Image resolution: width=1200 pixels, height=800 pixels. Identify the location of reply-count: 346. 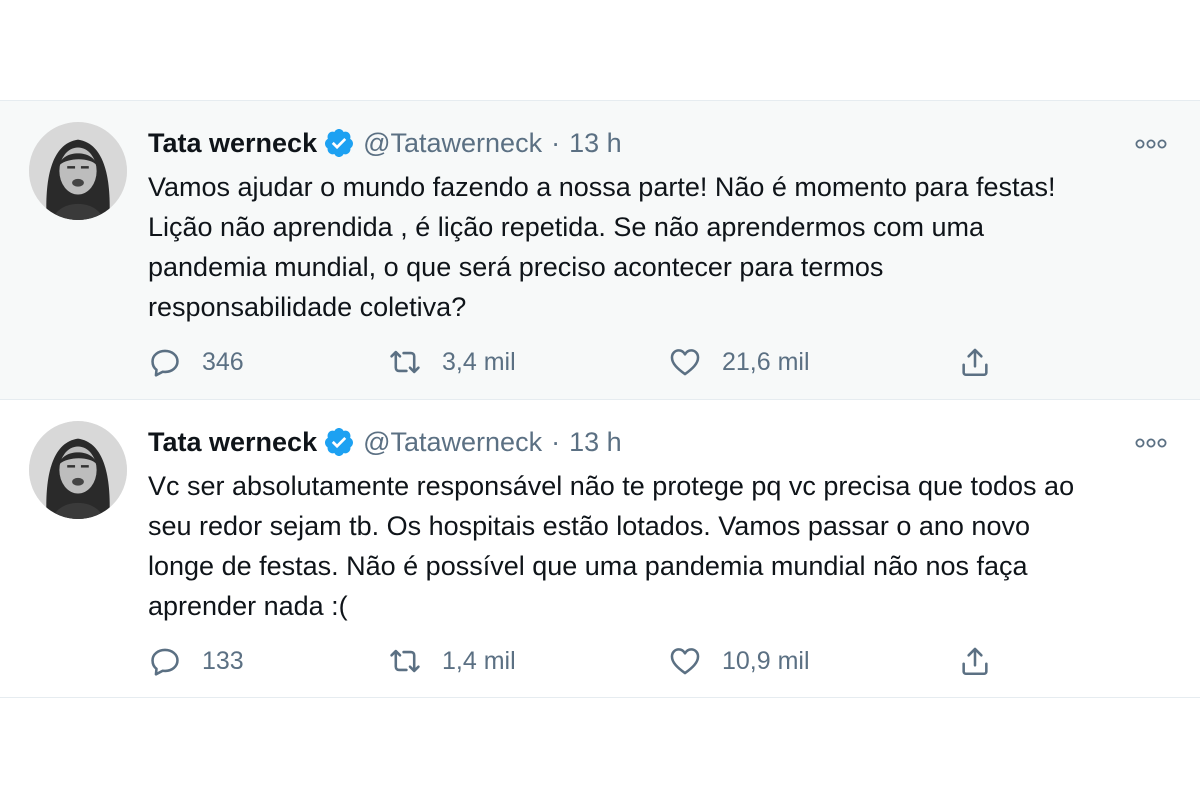
(223, 361).